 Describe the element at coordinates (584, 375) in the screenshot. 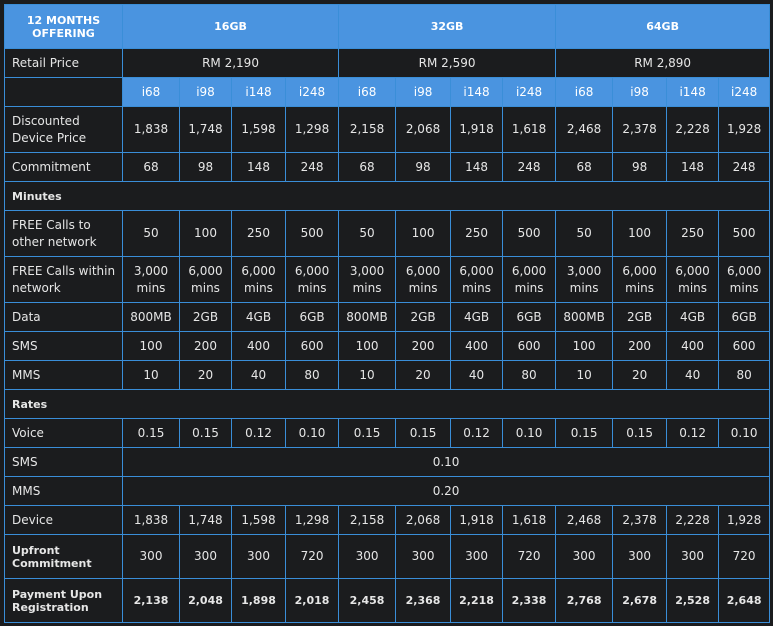

I see `mms-allowance-cell: 10` at that location.